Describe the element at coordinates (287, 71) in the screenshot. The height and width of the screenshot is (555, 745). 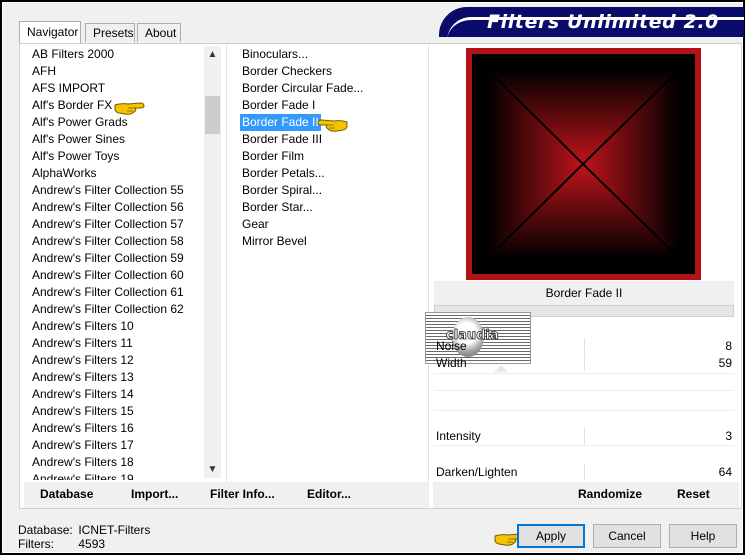
I see `filter-item-label: Border Checkers` at that location.